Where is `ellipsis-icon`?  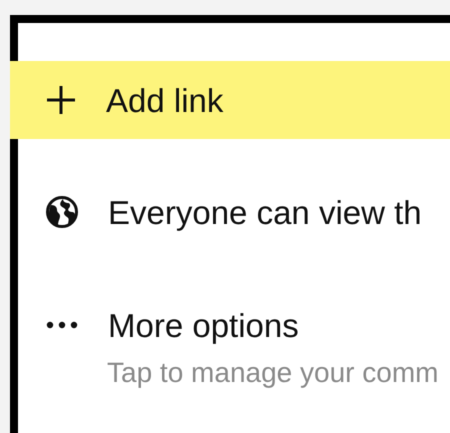 ellipsis-icon is located at coordinates (62, 325).